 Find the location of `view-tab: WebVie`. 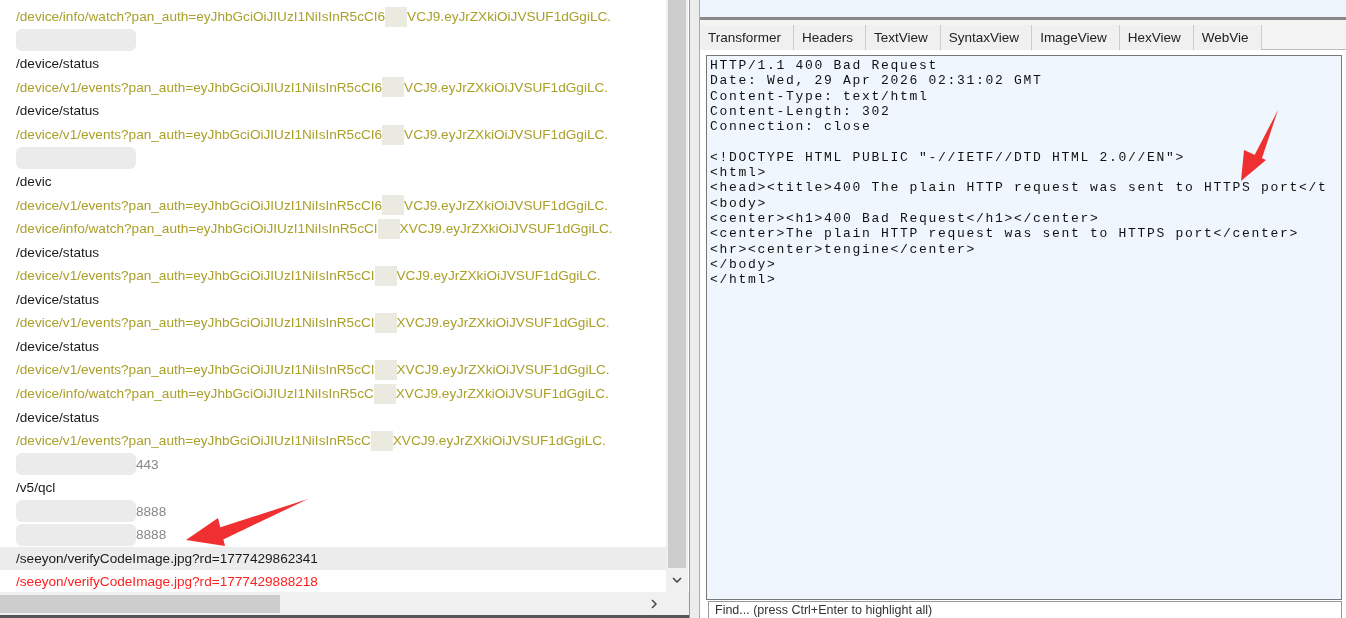

view-tab: WebVie is located at coordinates (1227, 37).